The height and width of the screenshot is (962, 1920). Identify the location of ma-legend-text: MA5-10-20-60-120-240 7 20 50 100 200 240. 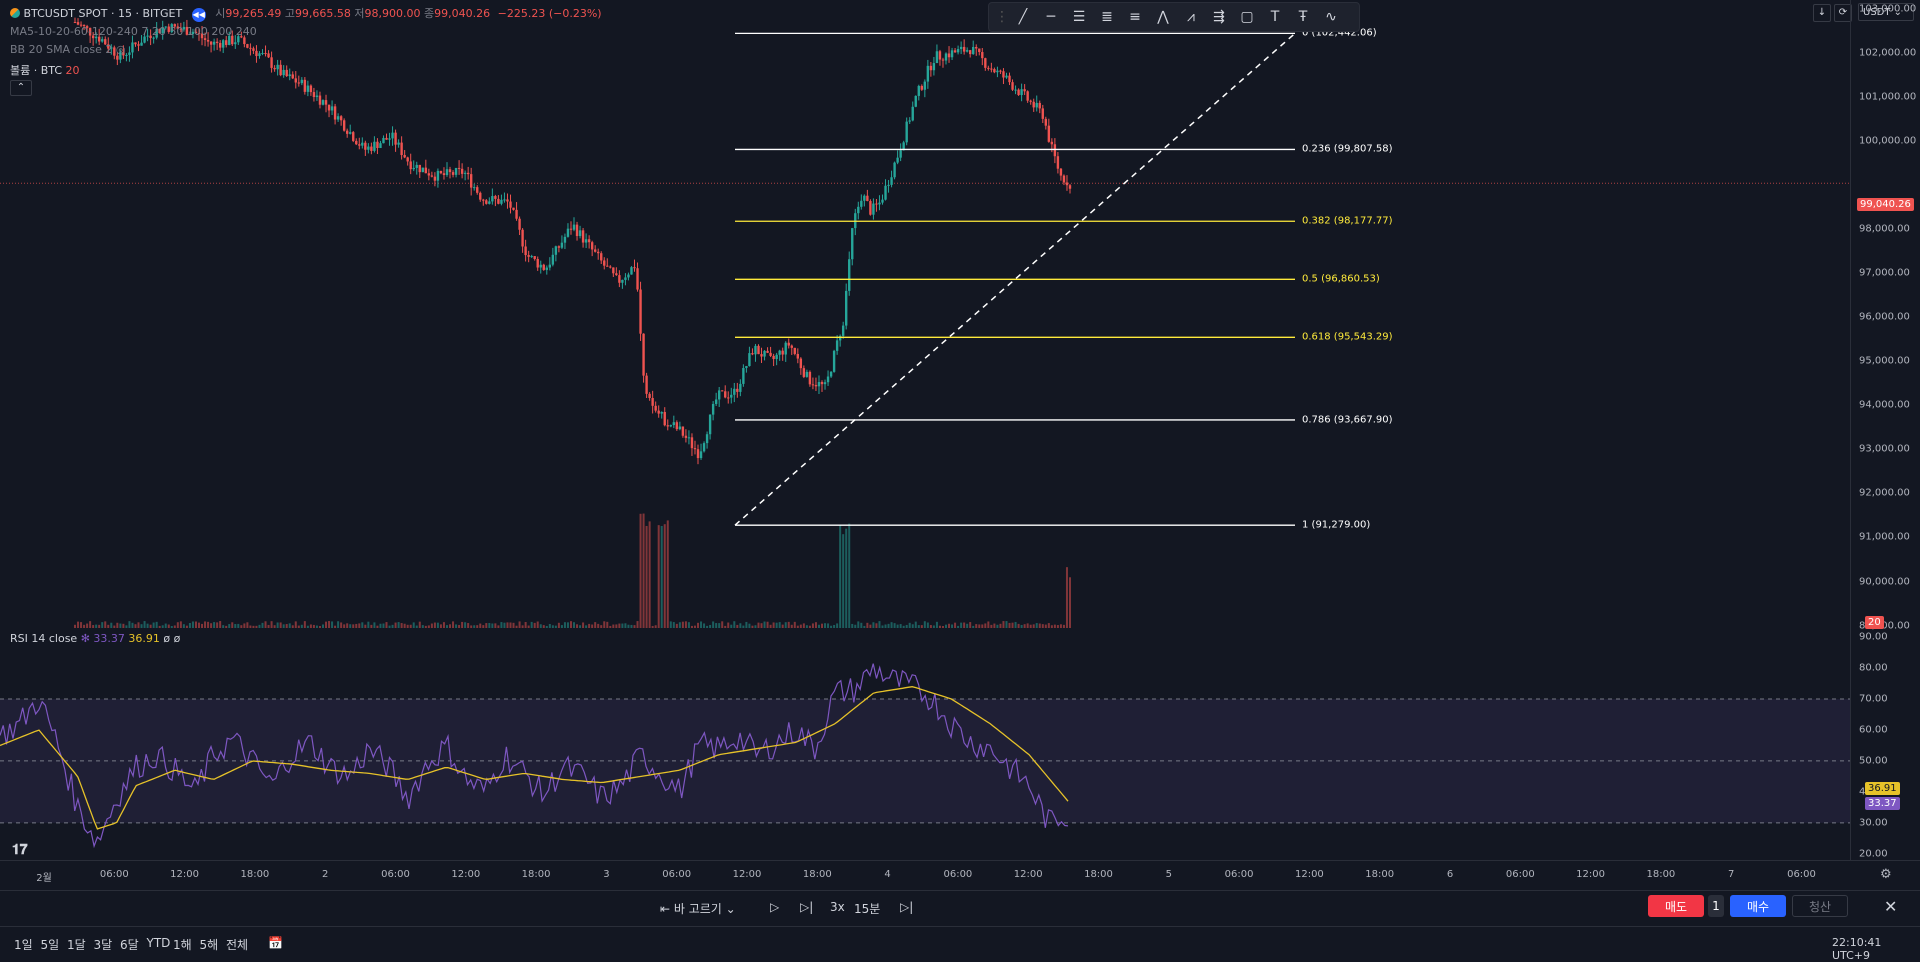
(133, 31).